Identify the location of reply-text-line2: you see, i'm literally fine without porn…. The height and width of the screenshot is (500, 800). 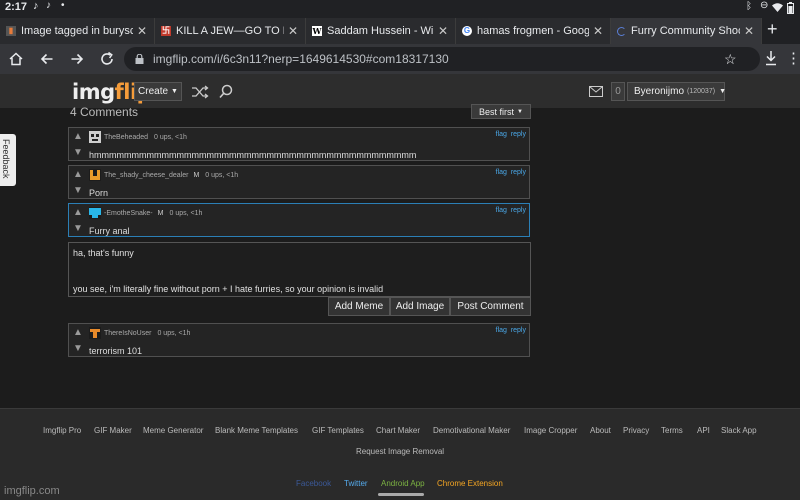
(228, 289).